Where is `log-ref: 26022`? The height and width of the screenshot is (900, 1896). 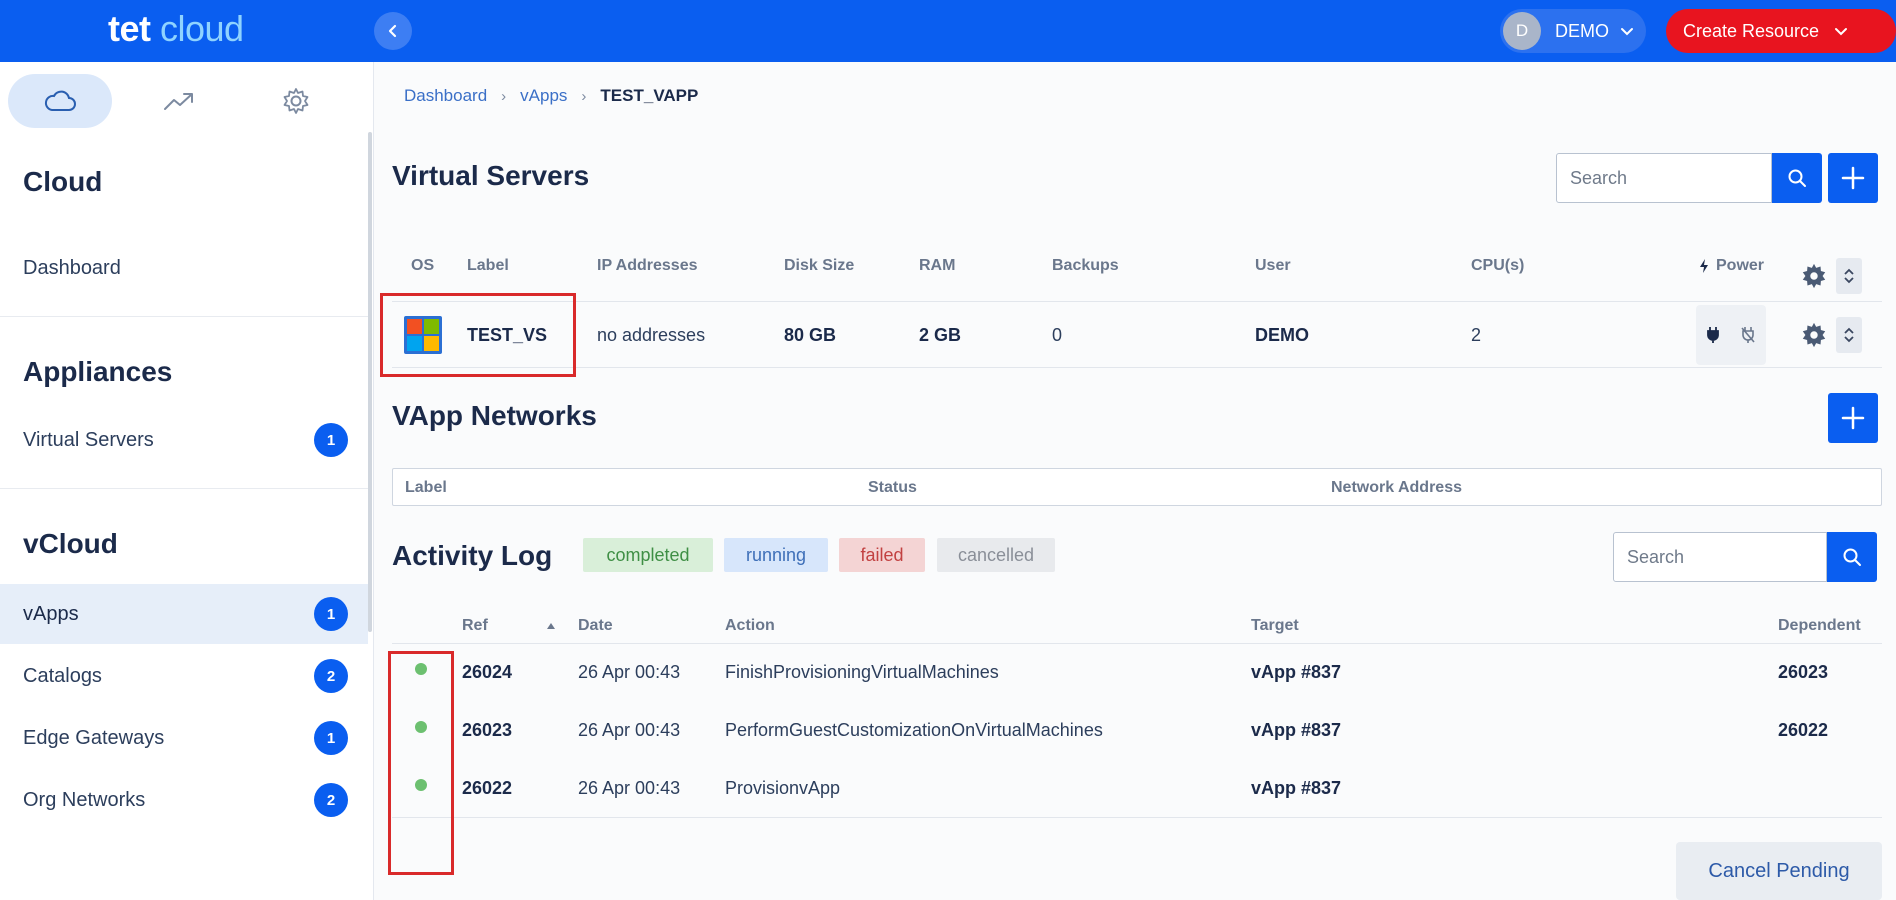 log-ref: 26022 is located at coordinates (487, 788).